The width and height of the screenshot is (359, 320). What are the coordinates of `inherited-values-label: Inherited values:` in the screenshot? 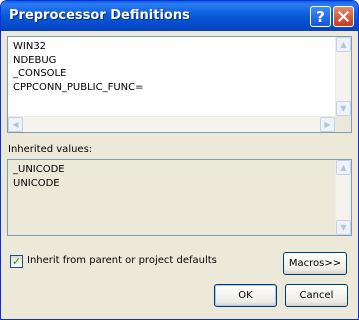 It's located at (50, 149).